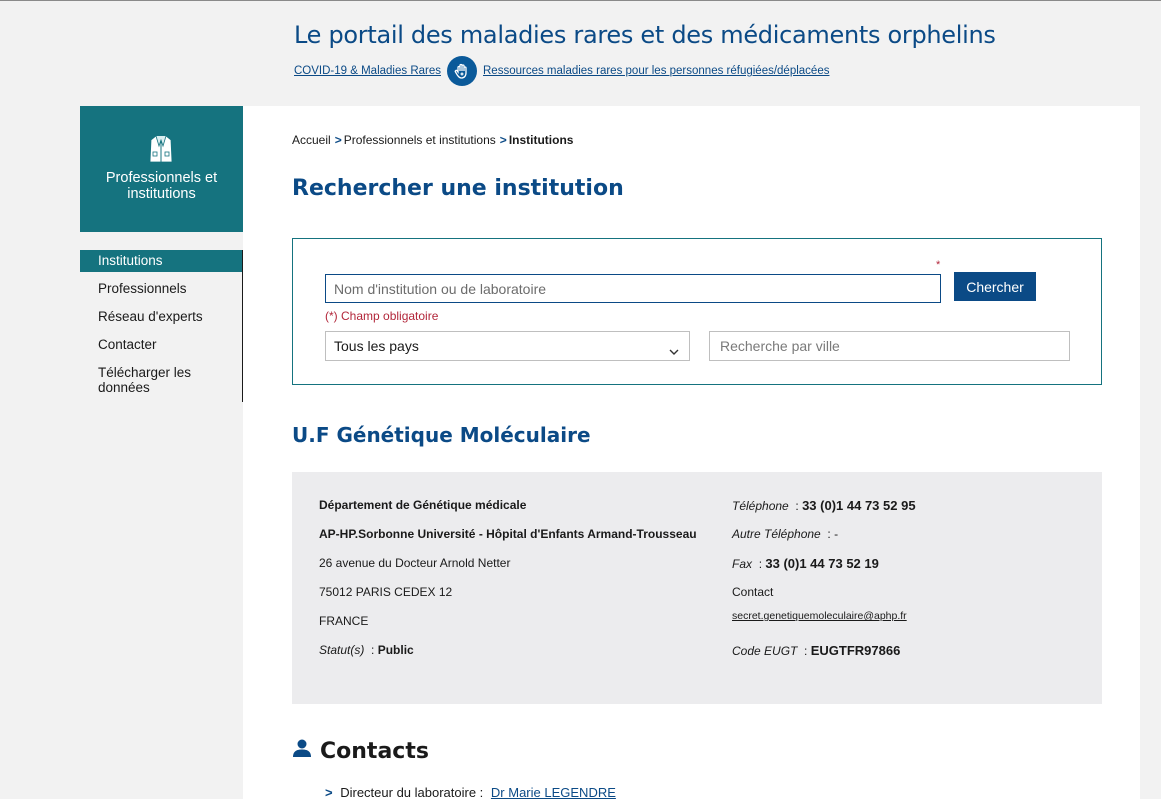 This screenshot has height=799, width=1161. What do you see at coordinates (344, 621) in the screenshot?
I see `country: FRANCE` at bounding box center [344, 621].